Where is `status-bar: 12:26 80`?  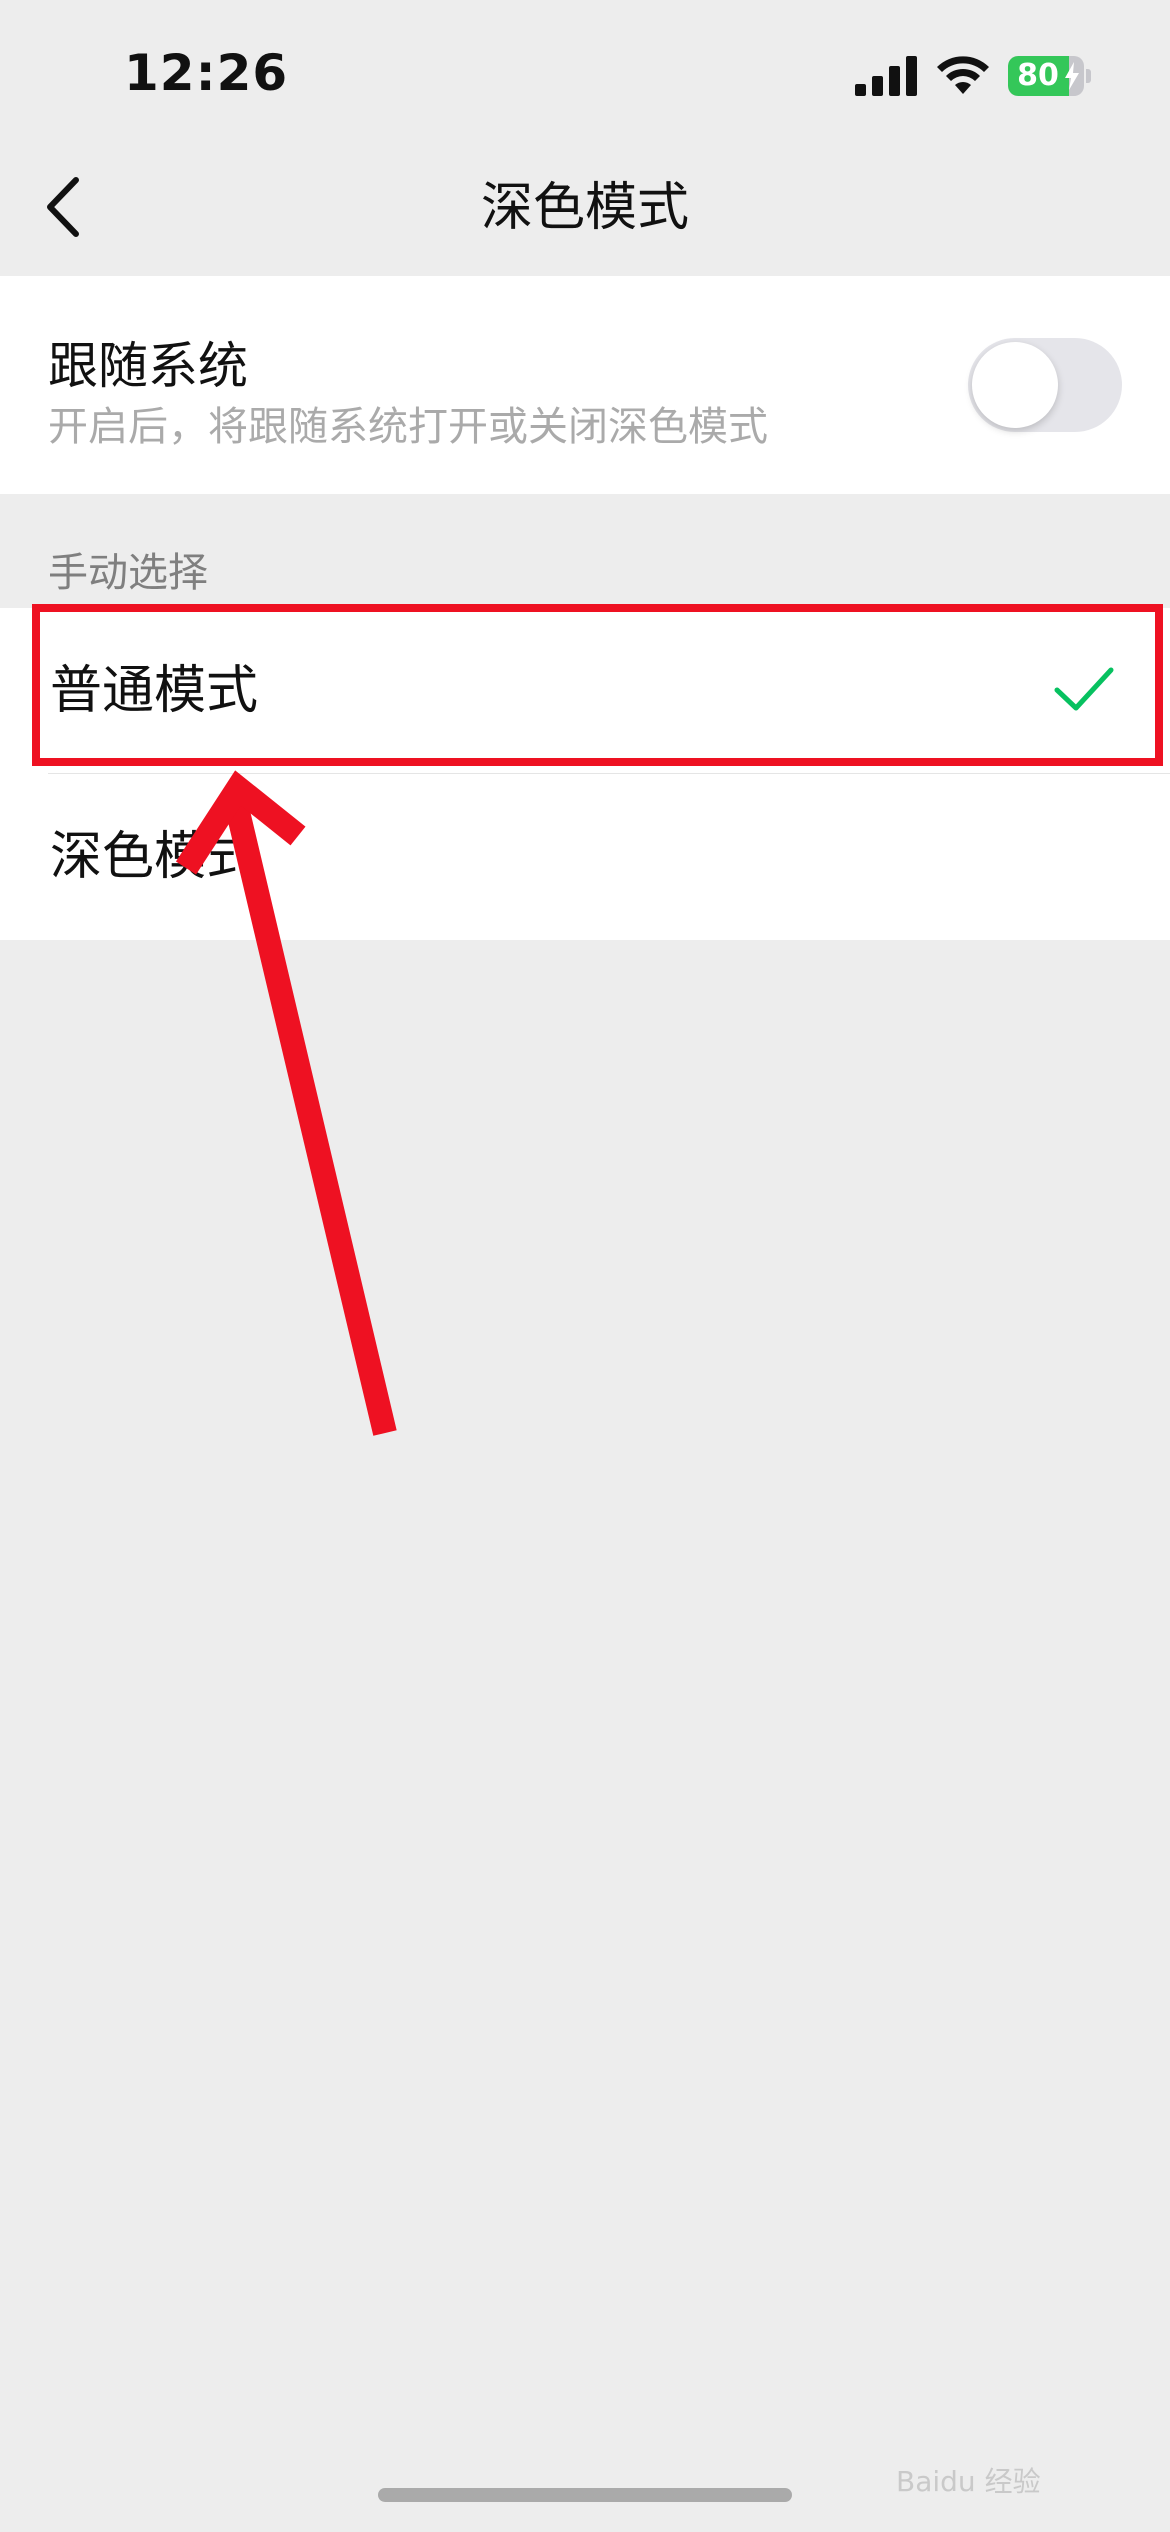 status-bar: 12:26 80 is located at coordinates (585, 70).